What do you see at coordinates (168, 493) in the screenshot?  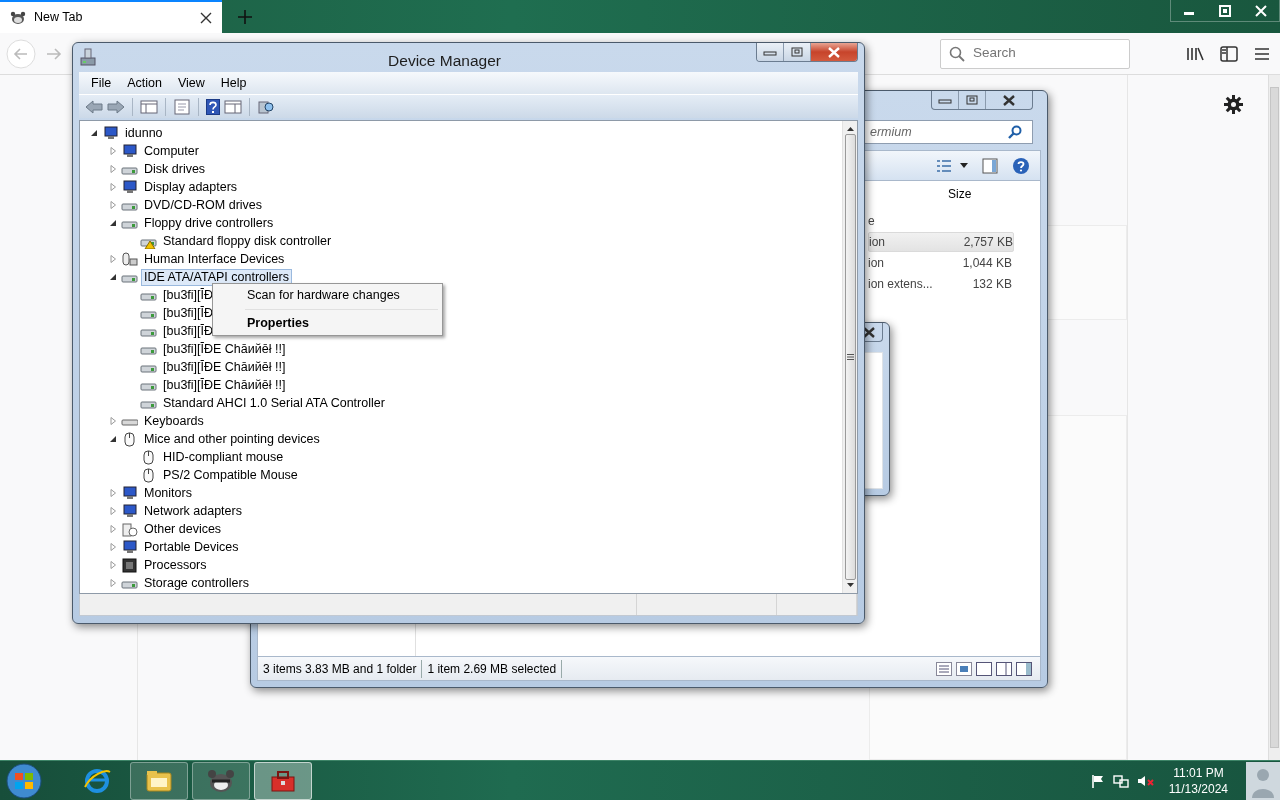 I see `tree-item: Monitors` at bounding box center [168, 493].